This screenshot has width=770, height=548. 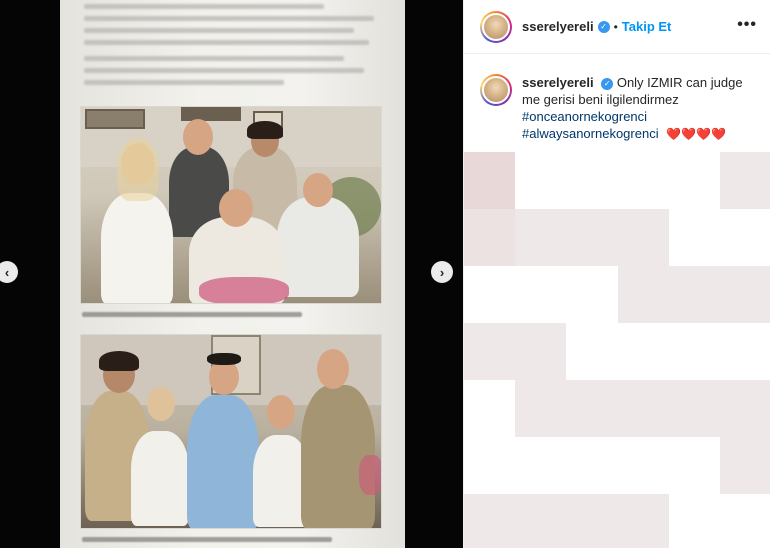 I want to click on next-image-button: ›, so click(x=442, y=272).